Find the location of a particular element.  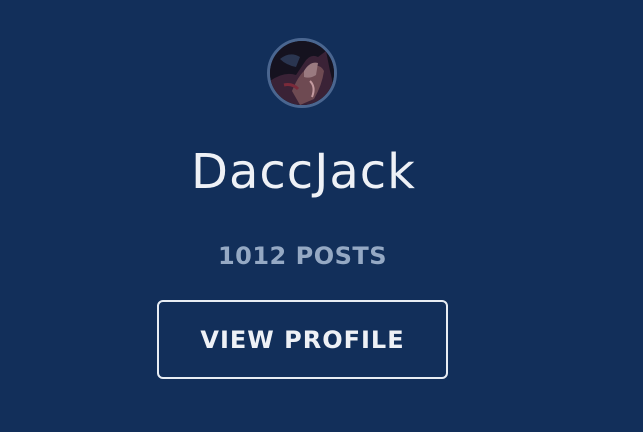

avatar is located at coordinates (302, 73).